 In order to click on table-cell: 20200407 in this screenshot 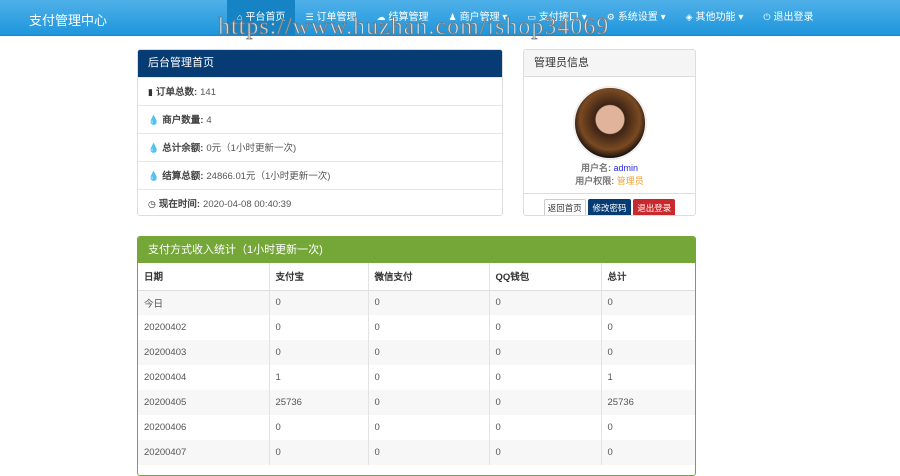, I will do `click(204, 452)`.